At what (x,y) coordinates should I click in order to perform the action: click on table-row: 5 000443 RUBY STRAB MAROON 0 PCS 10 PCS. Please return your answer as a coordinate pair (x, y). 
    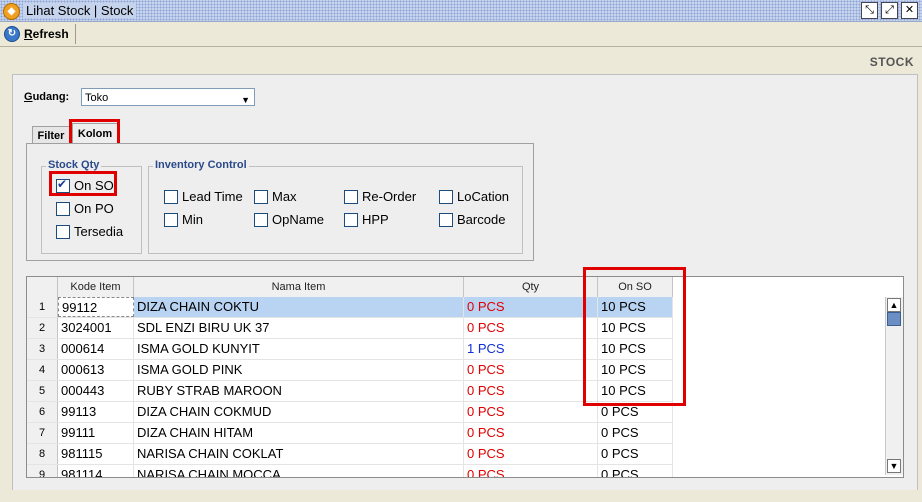
    Looking at the image, I should click on (350, 391).